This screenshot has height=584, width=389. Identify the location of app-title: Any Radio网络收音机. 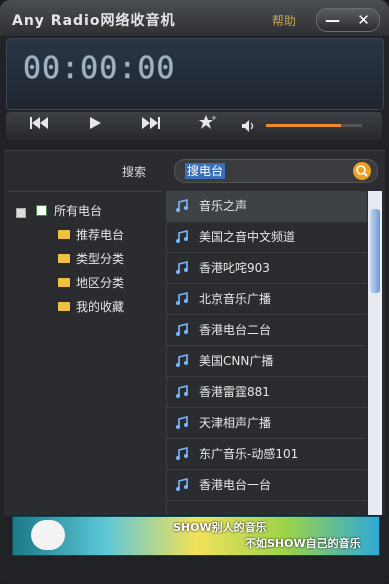
(94, 21).